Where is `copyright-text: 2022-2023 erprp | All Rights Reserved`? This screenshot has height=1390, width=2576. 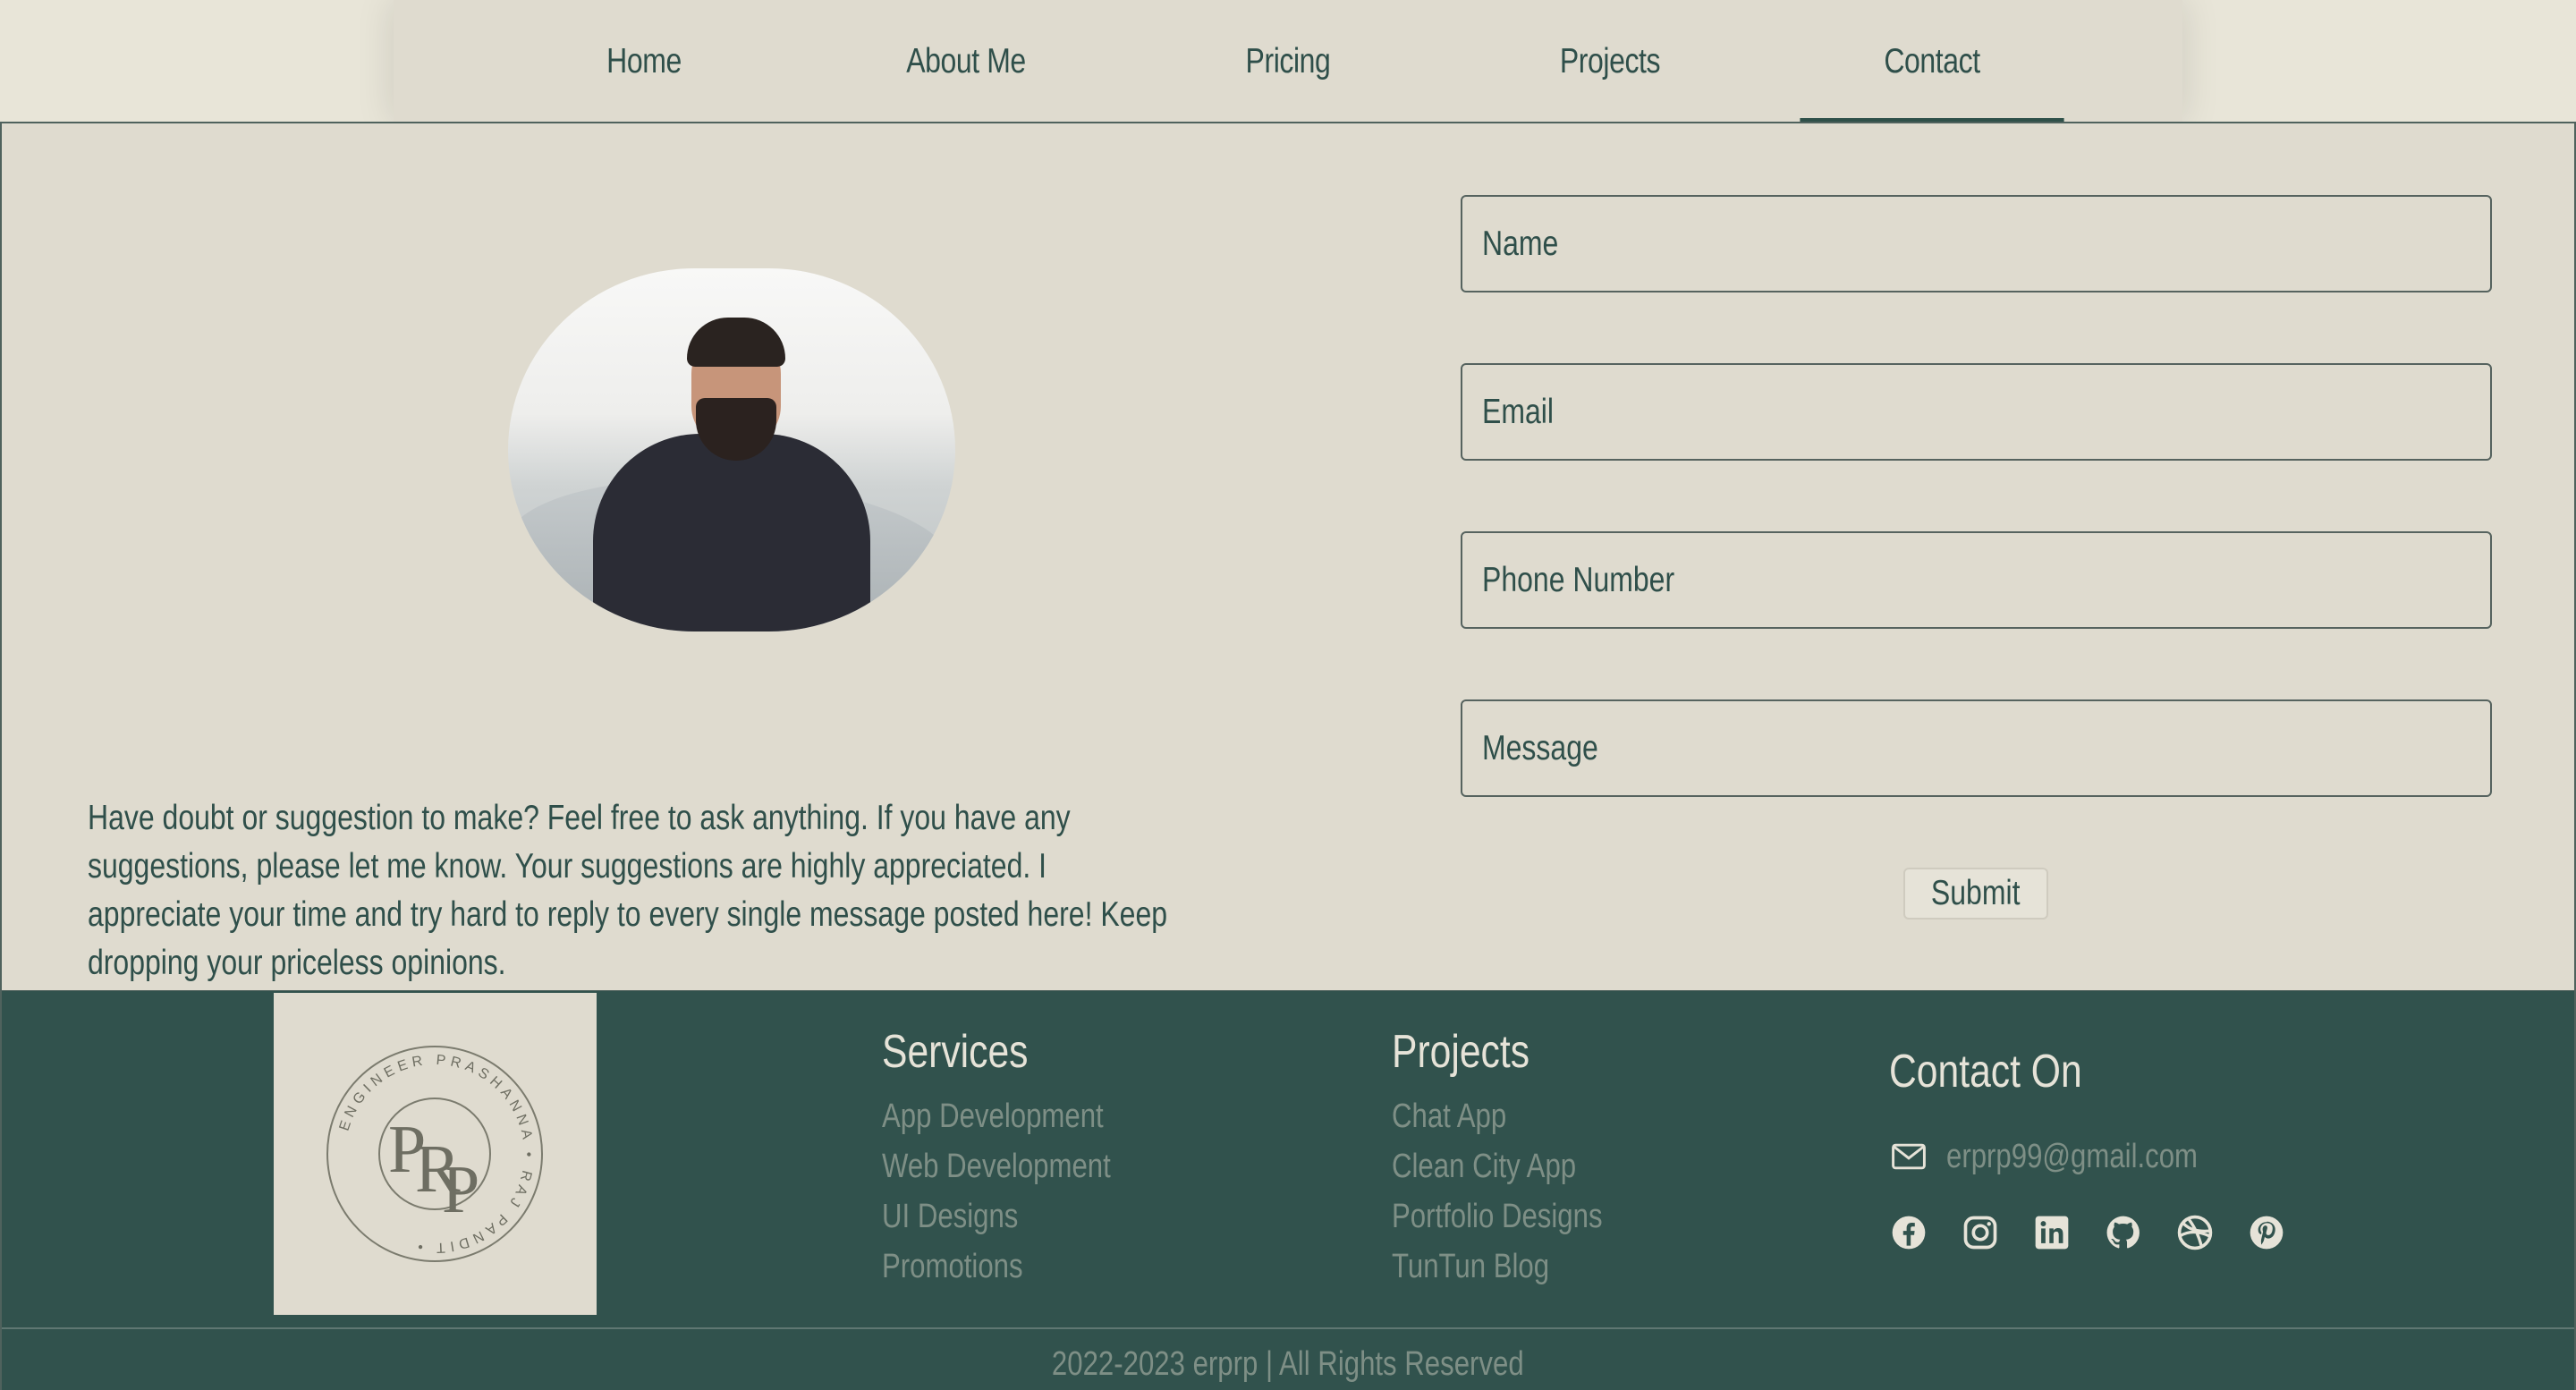
copyright-text: 2022-2023 erprp | All Rights Reserved is located at coordinates (1288, 1364).